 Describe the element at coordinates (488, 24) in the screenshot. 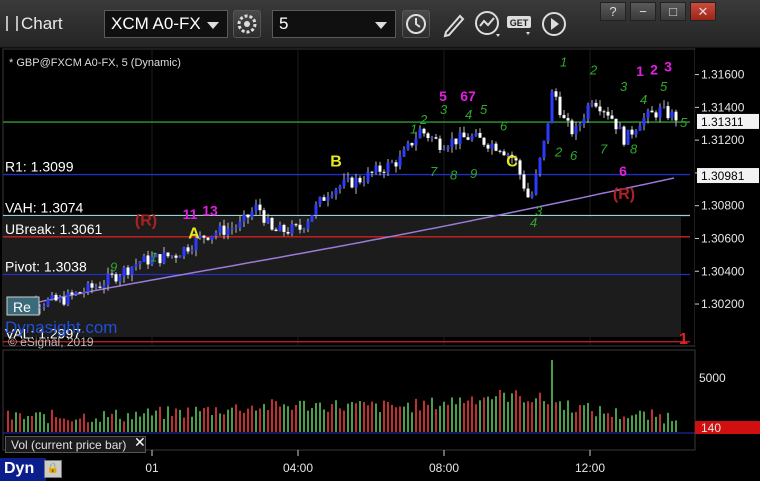

I see `study-chart-icon` at that location.